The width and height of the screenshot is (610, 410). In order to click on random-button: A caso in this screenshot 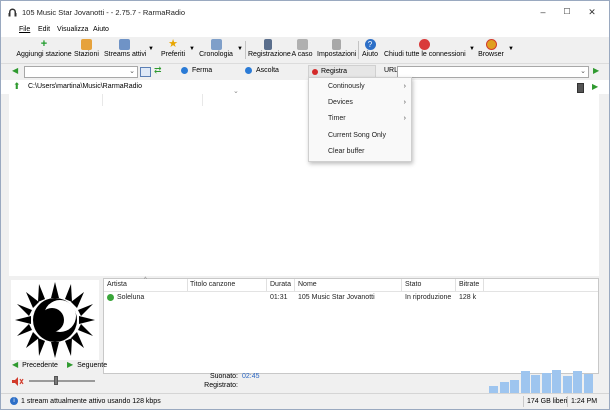, I will do `click(302, 48)`.